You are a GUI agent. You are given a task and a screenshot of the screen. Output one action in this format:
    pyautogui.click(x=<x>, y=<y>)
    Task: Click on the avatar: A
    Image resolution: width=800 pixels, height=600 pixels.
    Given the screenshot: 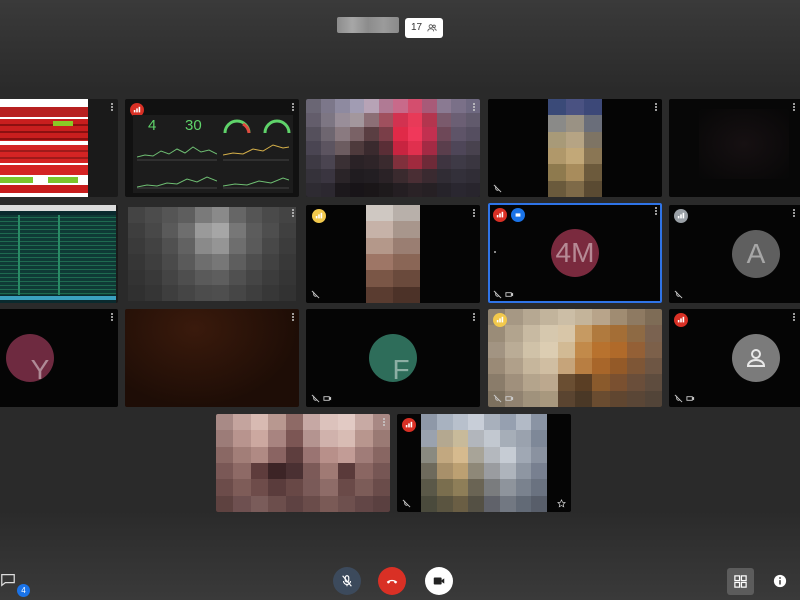 What is the action you would take?
    pyautogui.click(x=756, y=254)
    